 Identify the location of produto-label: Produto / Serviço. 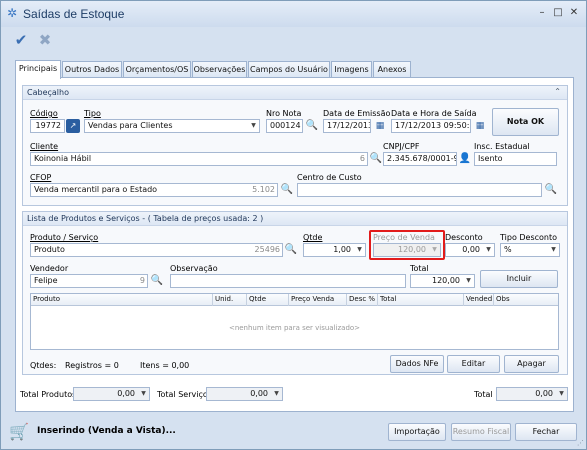
(64, 237).